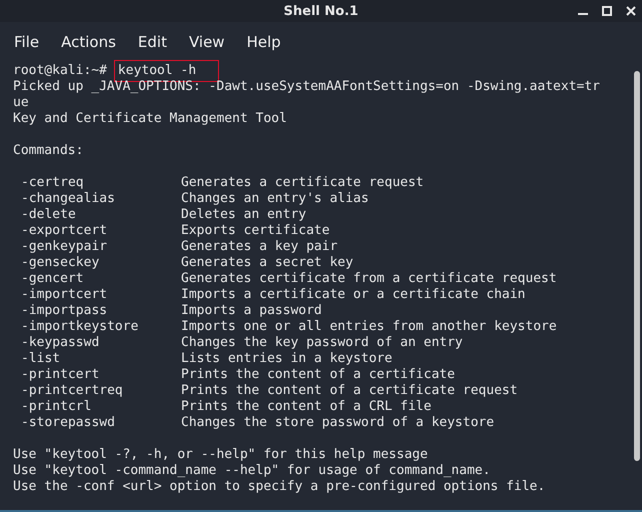 The height and width of the screenshot is (512, 642). I want to click on command-description: Generates a key pair, so click(259, 247).